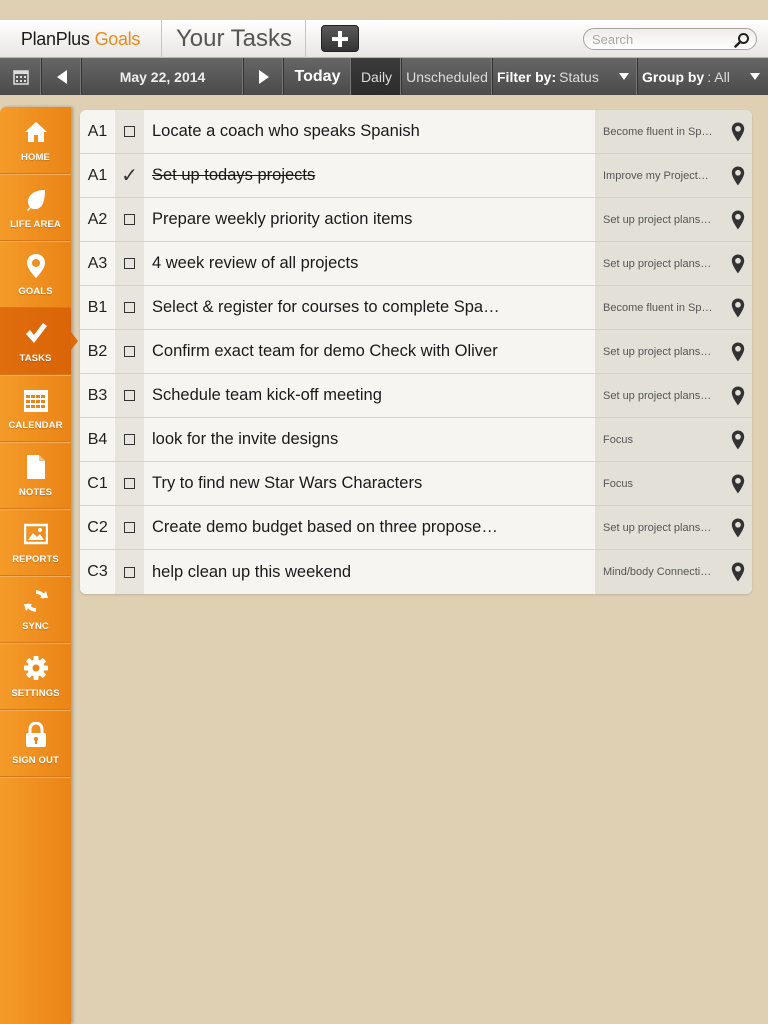 The width and height of the screenshot is (768, 1024). What do you see at coordinates (55, 38) in the screenshot?
I see `brand-main: PlanPlus` at bounding box center [55, 38].